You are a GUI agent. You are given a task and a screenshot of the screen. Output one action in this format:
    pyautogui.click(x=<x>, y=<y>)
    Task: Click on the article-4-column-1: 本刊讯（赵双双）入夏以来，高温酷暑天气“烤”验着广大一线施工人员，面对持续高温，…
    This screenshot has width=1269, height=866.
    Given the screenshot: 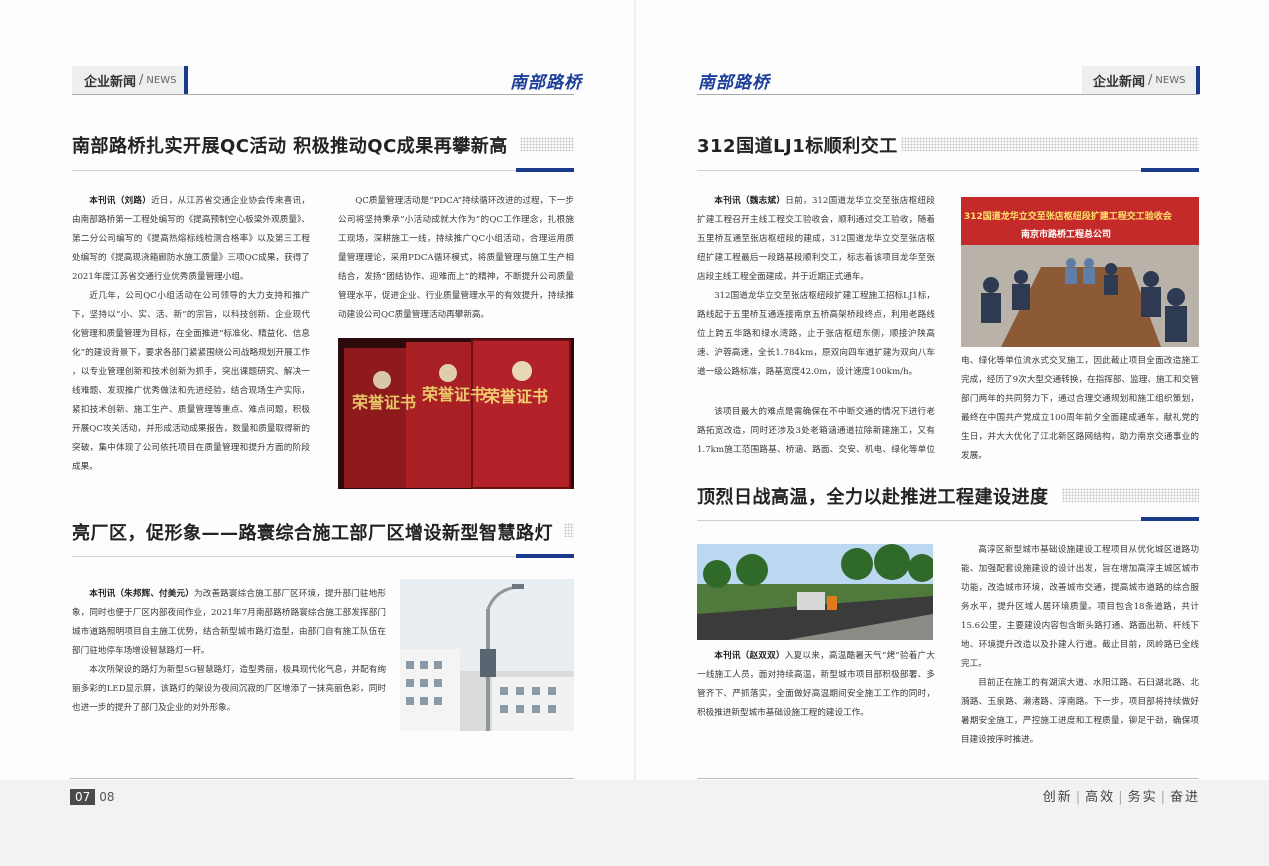 What is the action you would take?
    pyautogui.click(x=816, y=685)
    